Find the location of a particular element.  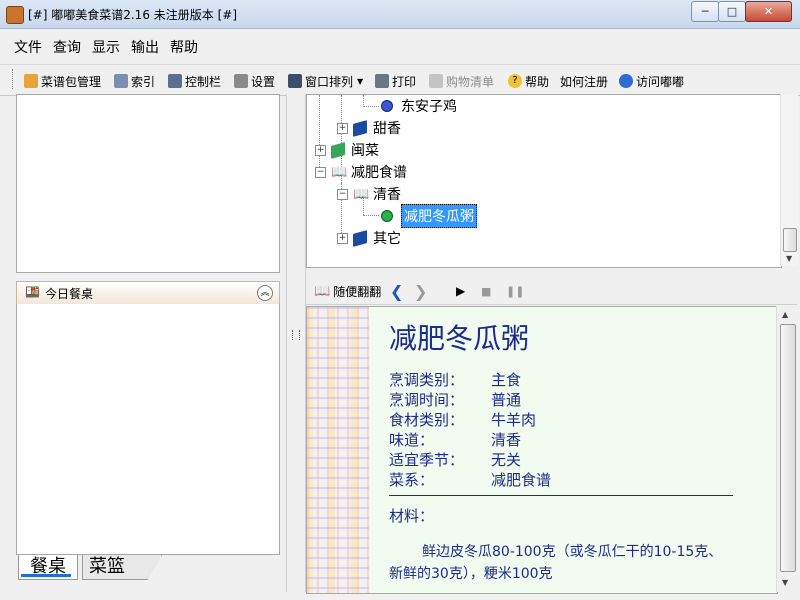

property-value: 普通 is located at coordinates (506, 400).